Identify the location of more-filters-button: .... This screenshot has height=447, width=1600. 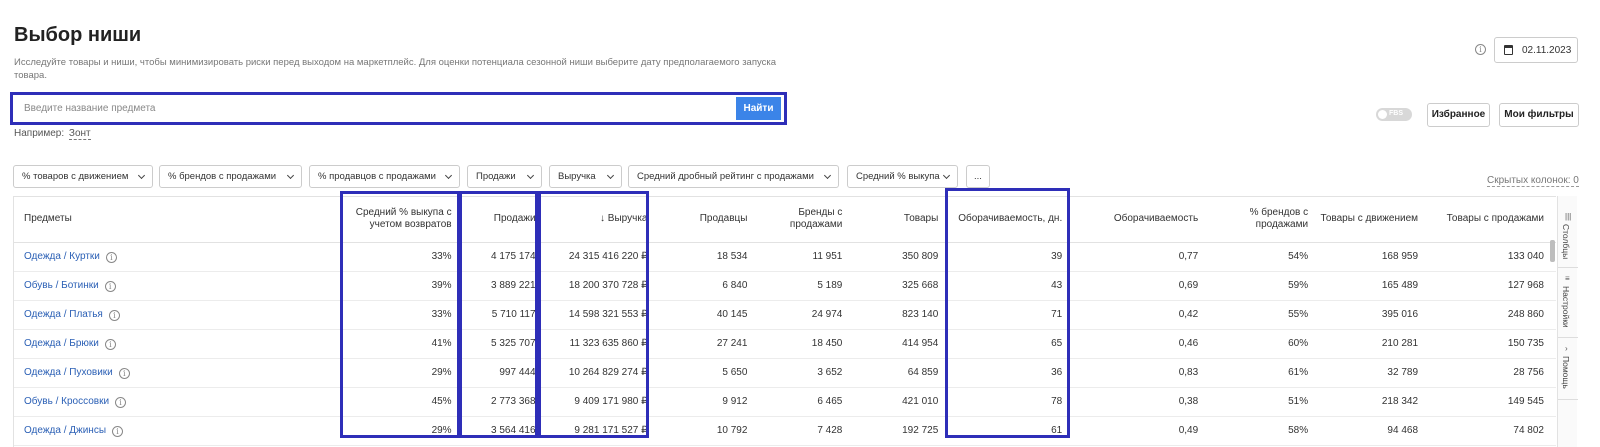
(978, 176).